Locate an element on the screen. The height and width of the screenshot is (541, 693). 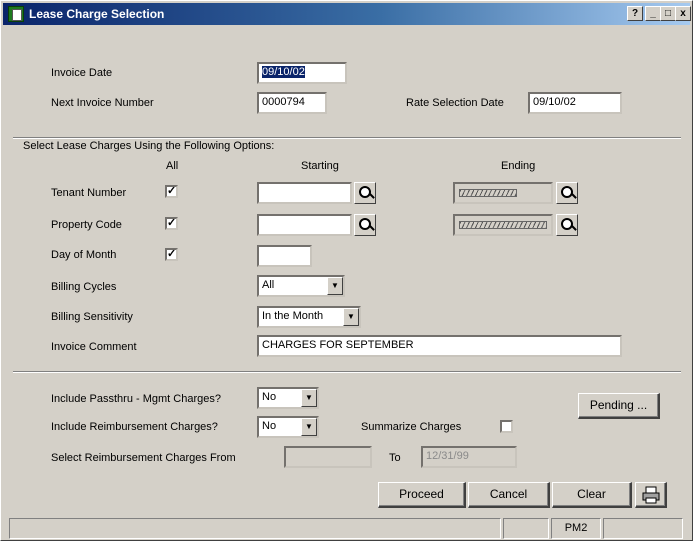
billing-cycles-label: Billing Cycles is located at coordinates (84, 287).